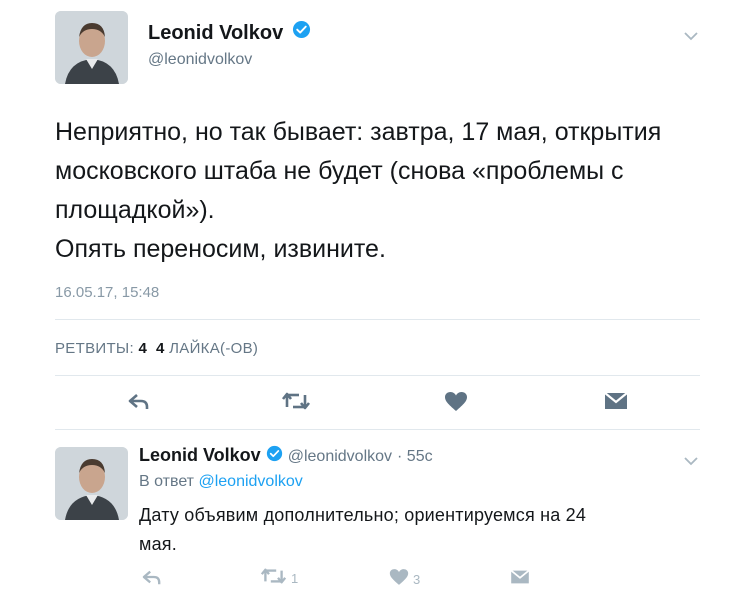 The image size is (755, 599). I want to click on author-name-text: Leonid Volkov, so click(215, 33).